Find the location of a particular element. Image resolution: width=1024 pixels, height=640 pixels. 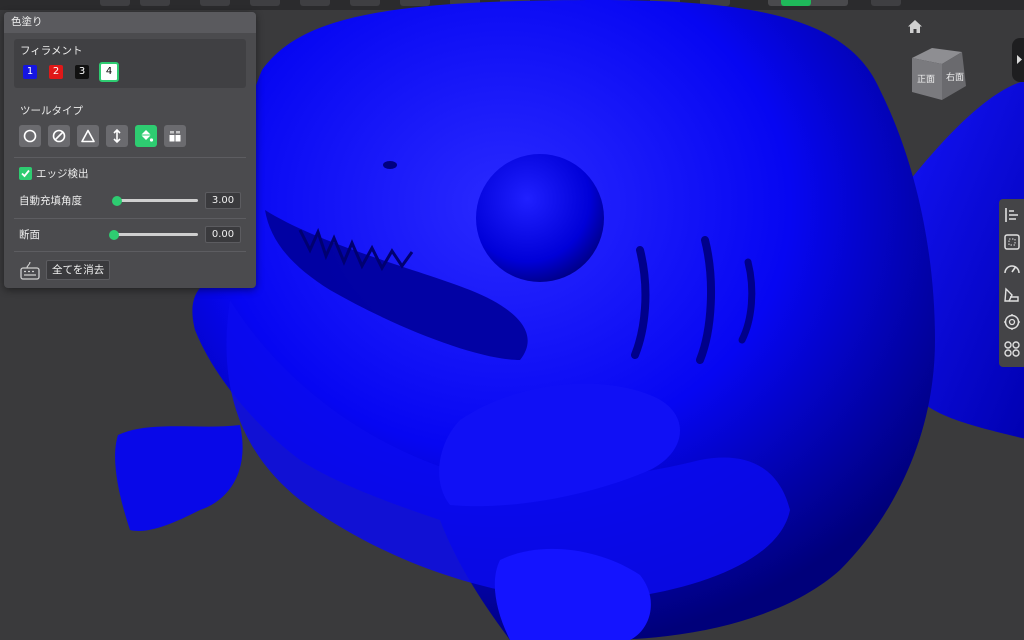

assembly-icon is located at coordinates (1012, 349).